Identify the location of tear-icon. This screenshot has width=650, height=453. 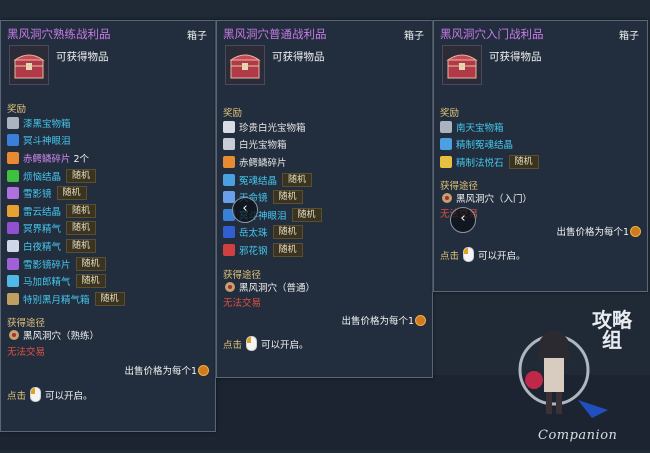
(13, 140).